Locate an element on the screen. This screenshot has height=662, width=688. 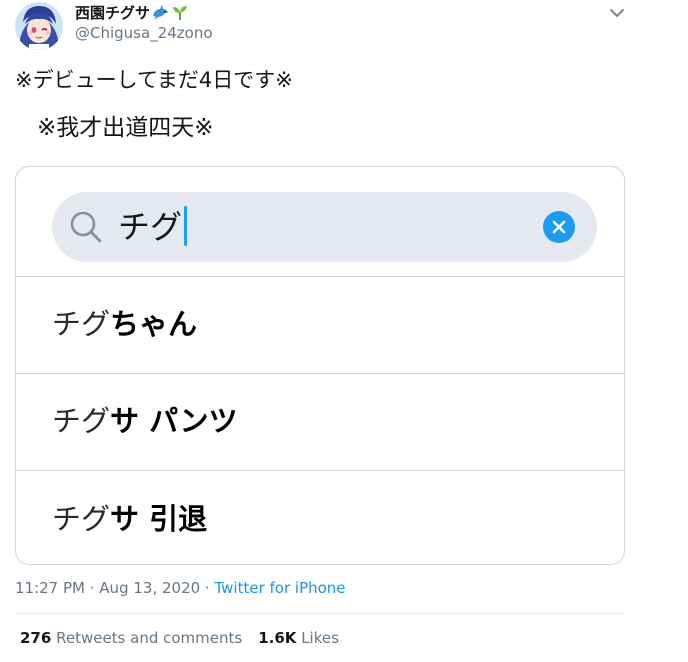
tweet-text-line-1: ※デビューしてまだ4日です※ is located at coordinates (154, 80).